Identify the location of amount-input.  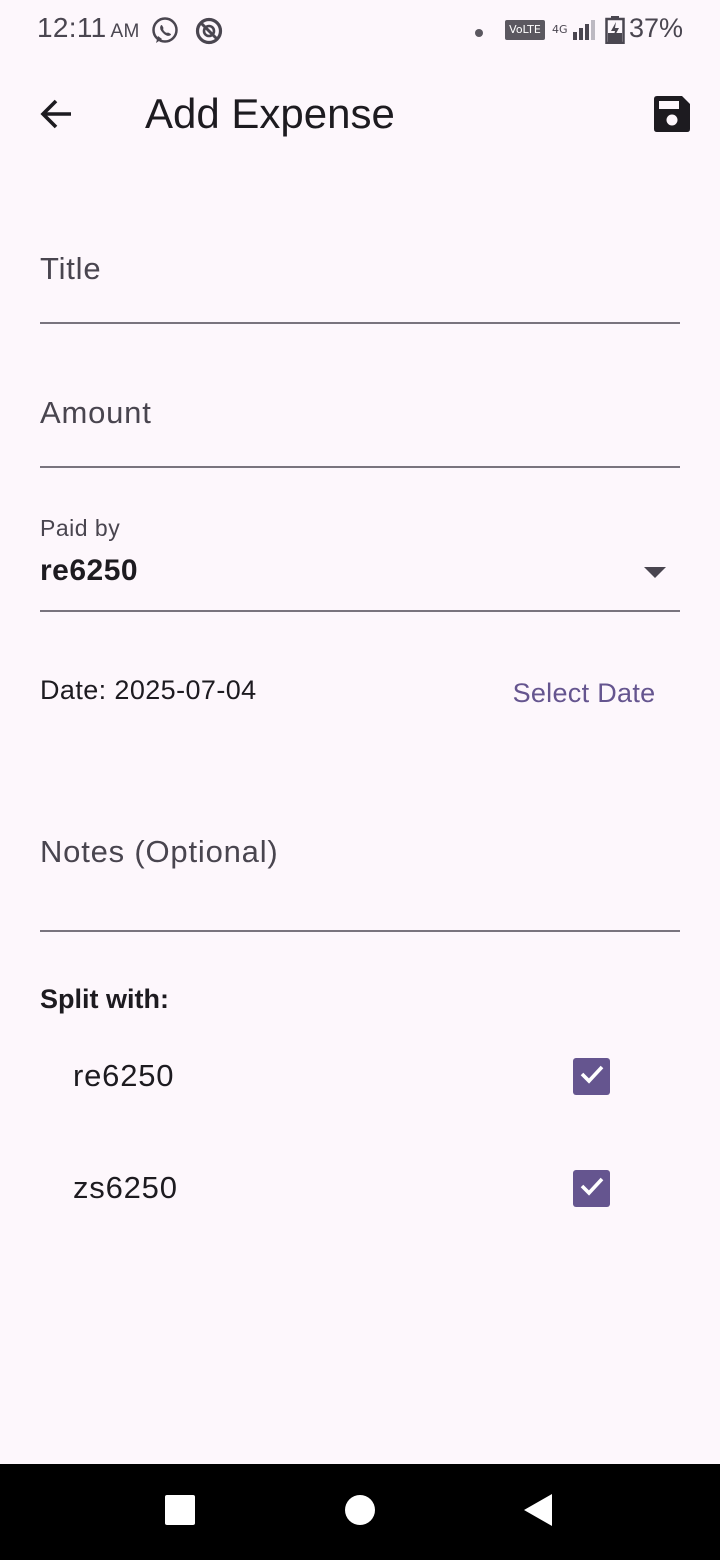
(360, 412).